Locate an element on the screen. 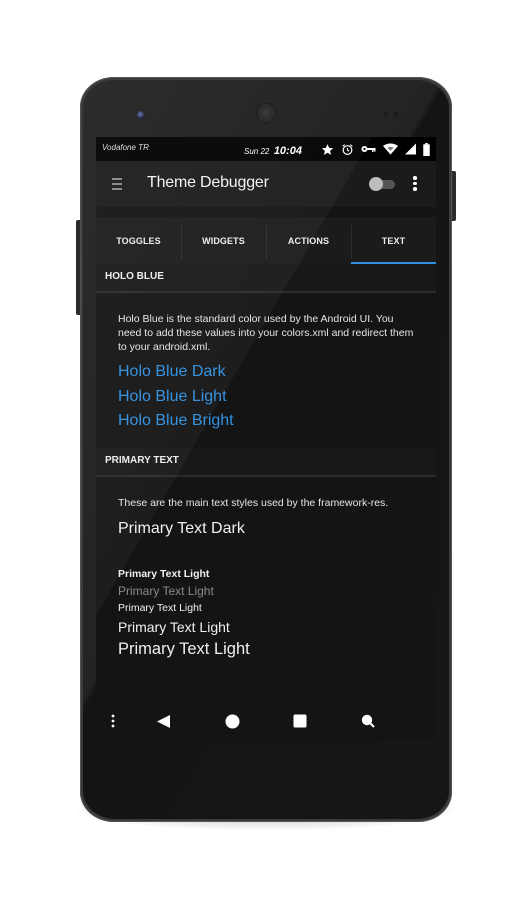 The height and width of the screenshot is (900, 532). status-date: Sun 22 is located at coordinates (257, 151).